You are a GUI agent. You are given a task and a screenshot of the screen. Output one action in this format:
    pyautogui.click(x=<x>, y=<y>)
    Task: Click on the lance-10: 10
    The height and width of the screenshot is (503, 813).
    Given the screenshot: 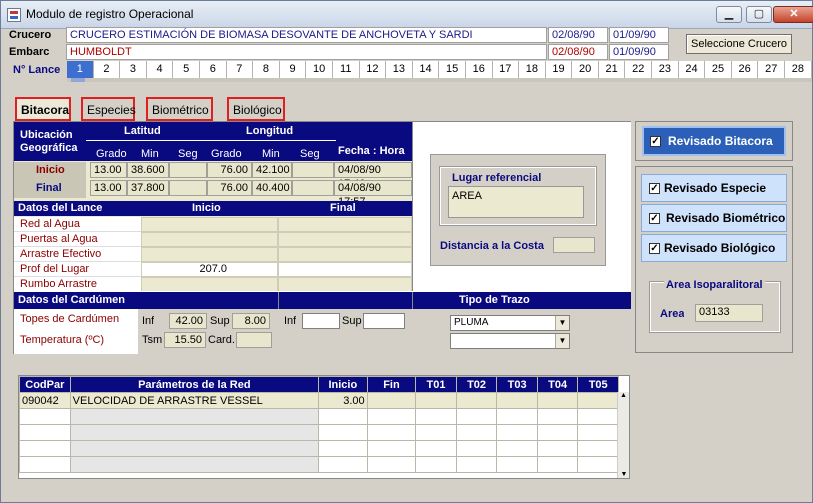 What is the action you would take?
    pyautogui.click(x=319, y=69)
    